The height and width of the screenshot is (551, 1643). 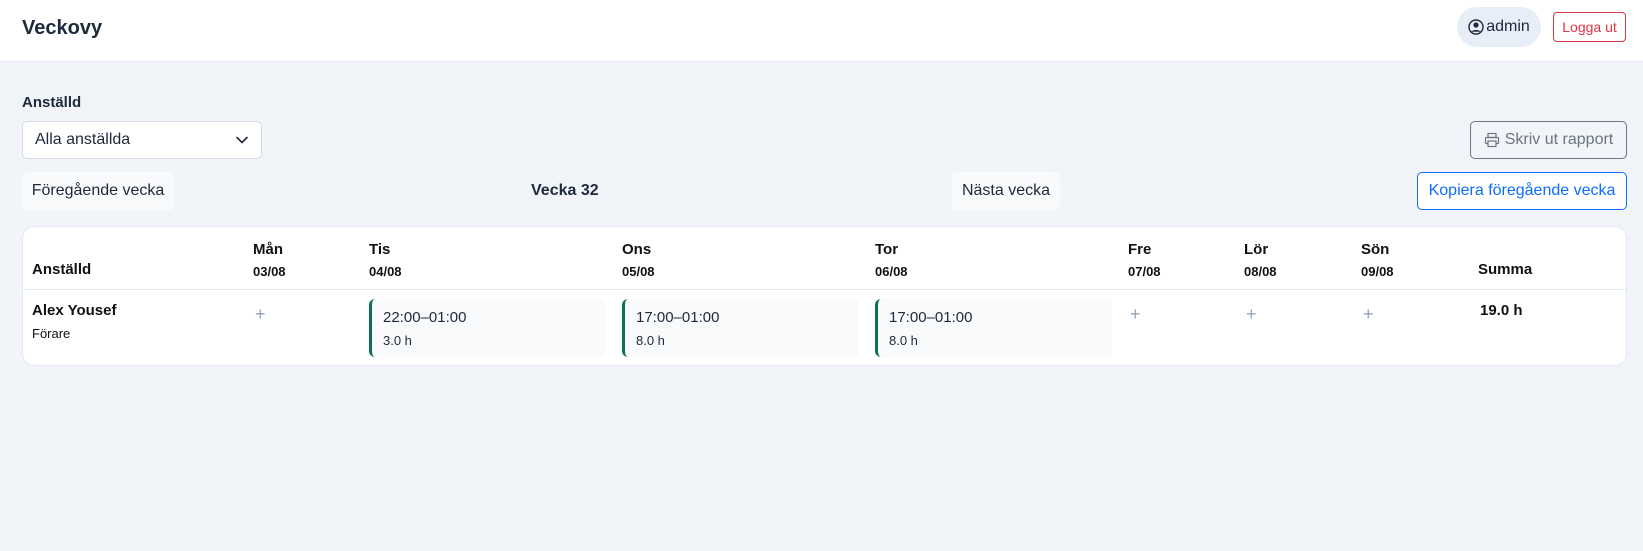 I want to click on add-shift-sat-icon: +, so click(x=1251, y=314).